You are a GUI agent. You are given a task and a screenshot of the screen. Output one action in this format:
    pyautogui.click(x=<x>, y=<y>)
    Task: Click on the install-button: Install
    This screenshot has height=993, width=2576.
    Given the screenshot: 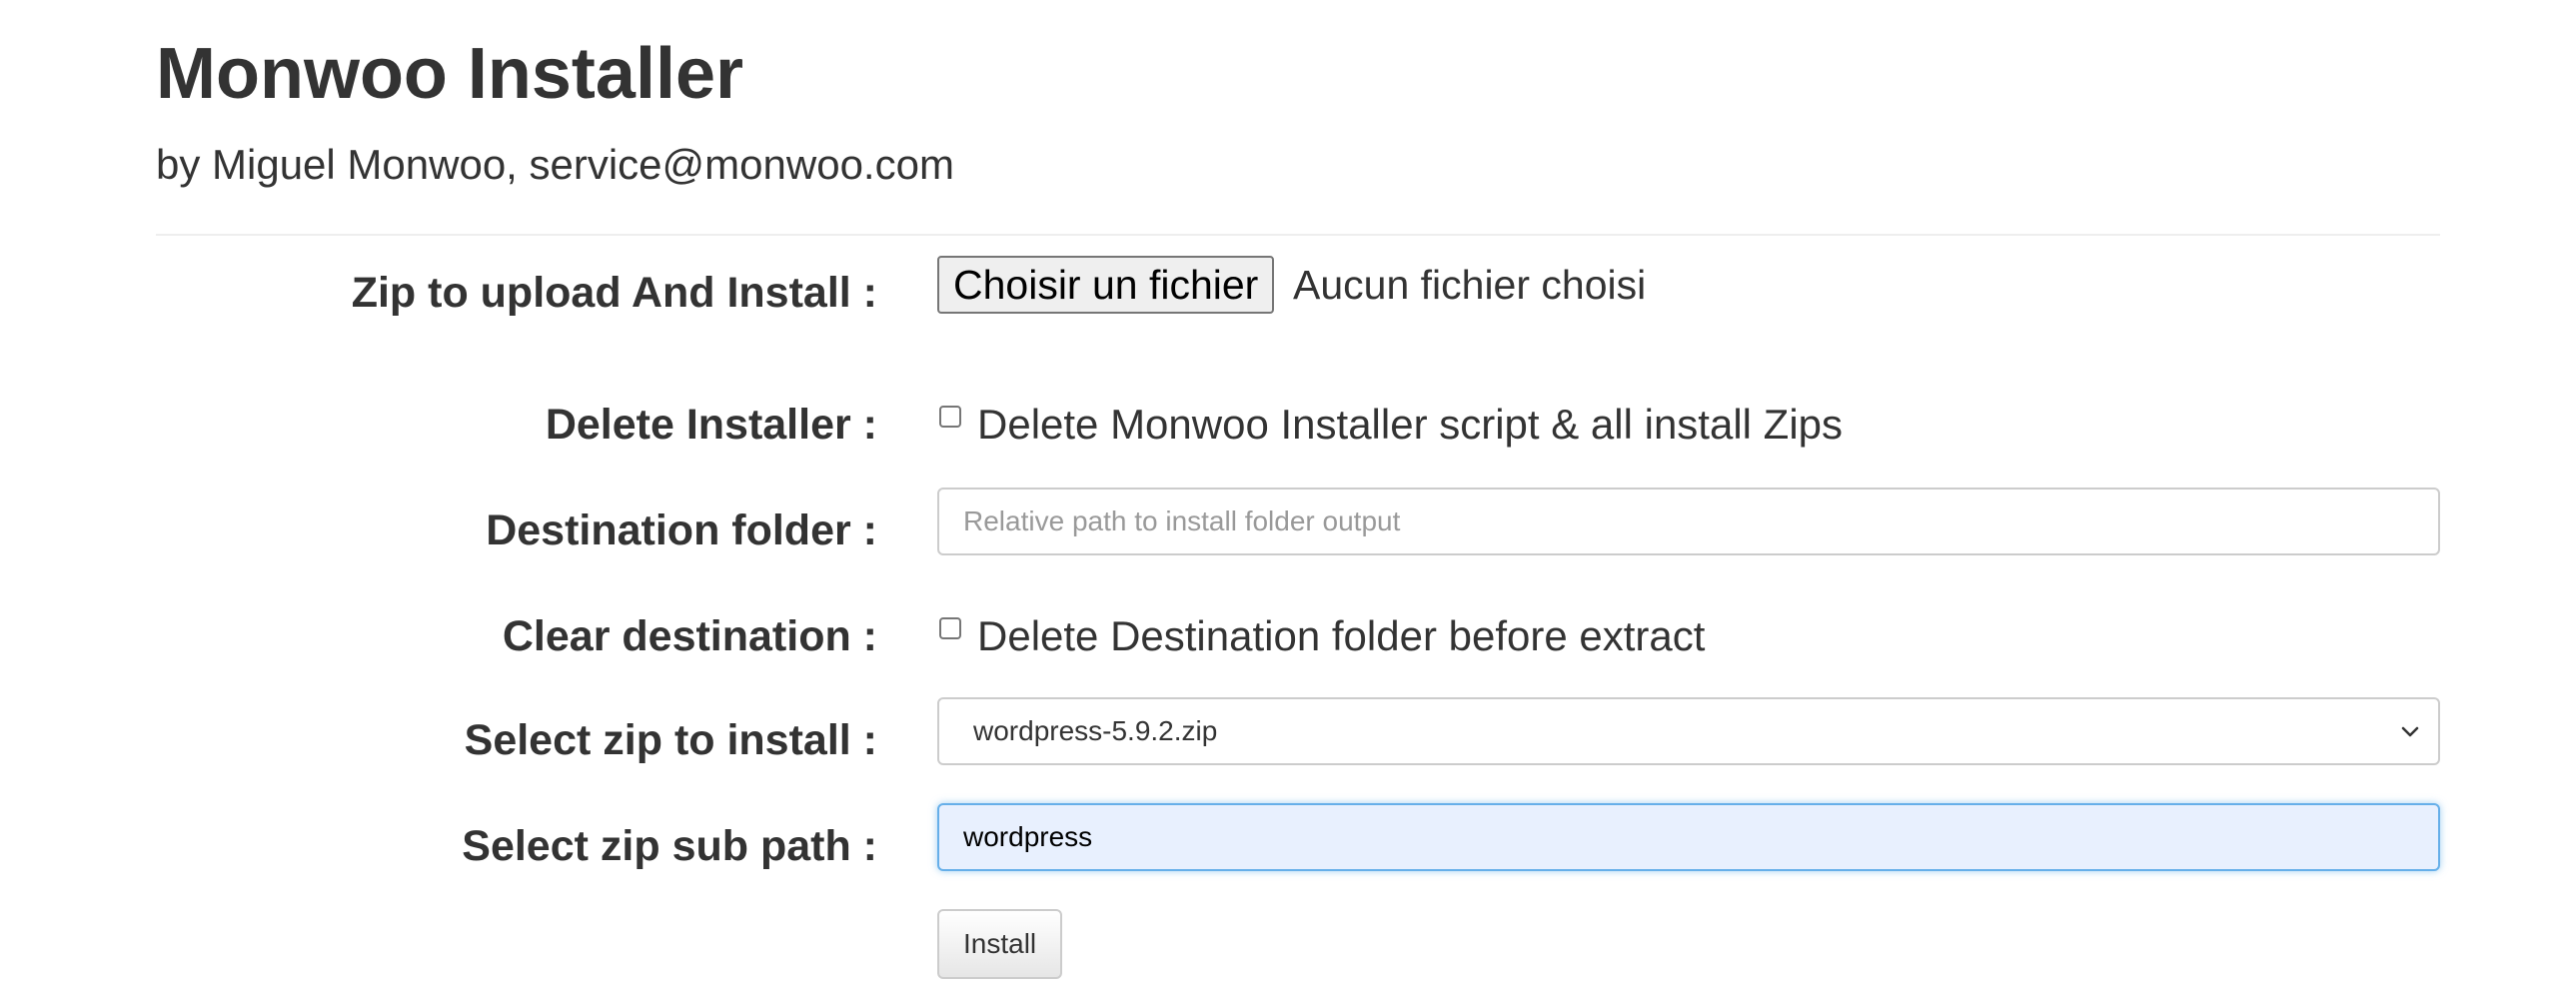 What is the action you would take?
    pyautogui.click(x=1000, y=944)
    